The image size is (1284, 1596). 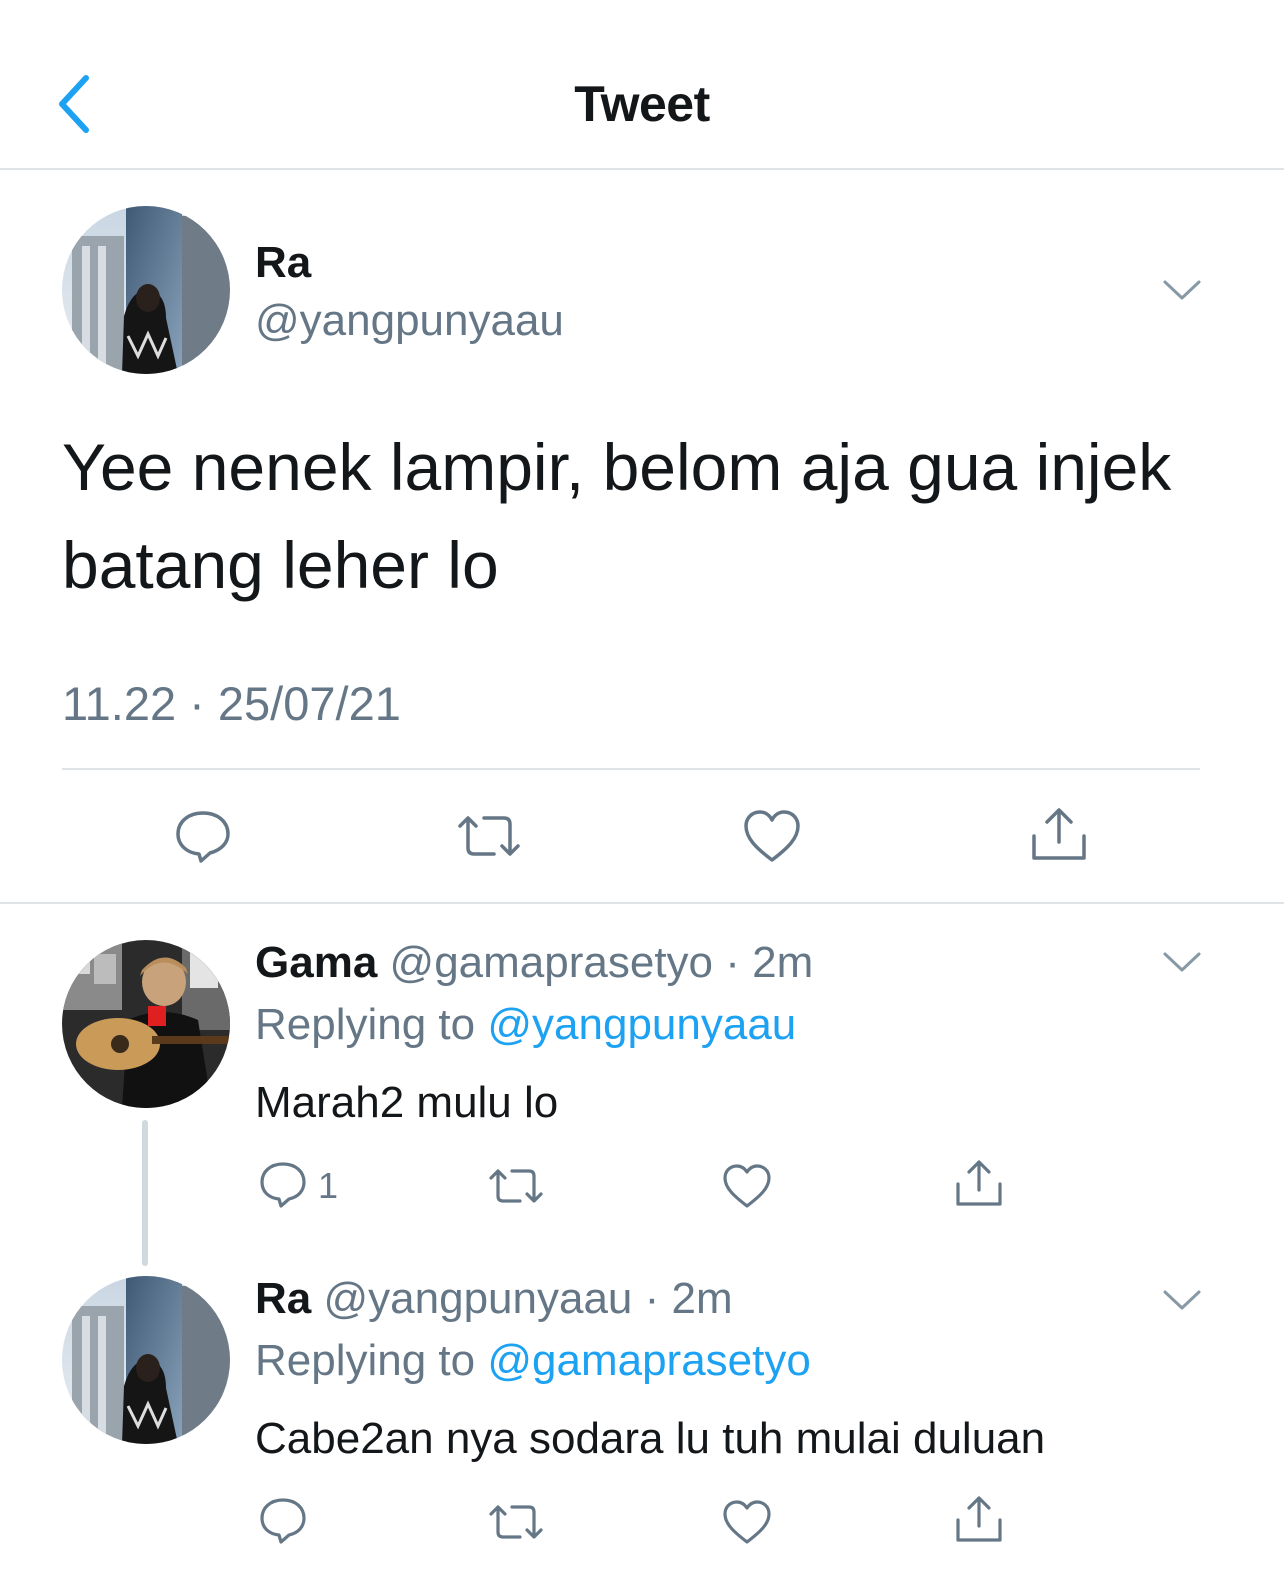 What do you see at coordinates (283, 263) in the screenshot?
I see `author-name: Ra` at bounding box center [283, 263].